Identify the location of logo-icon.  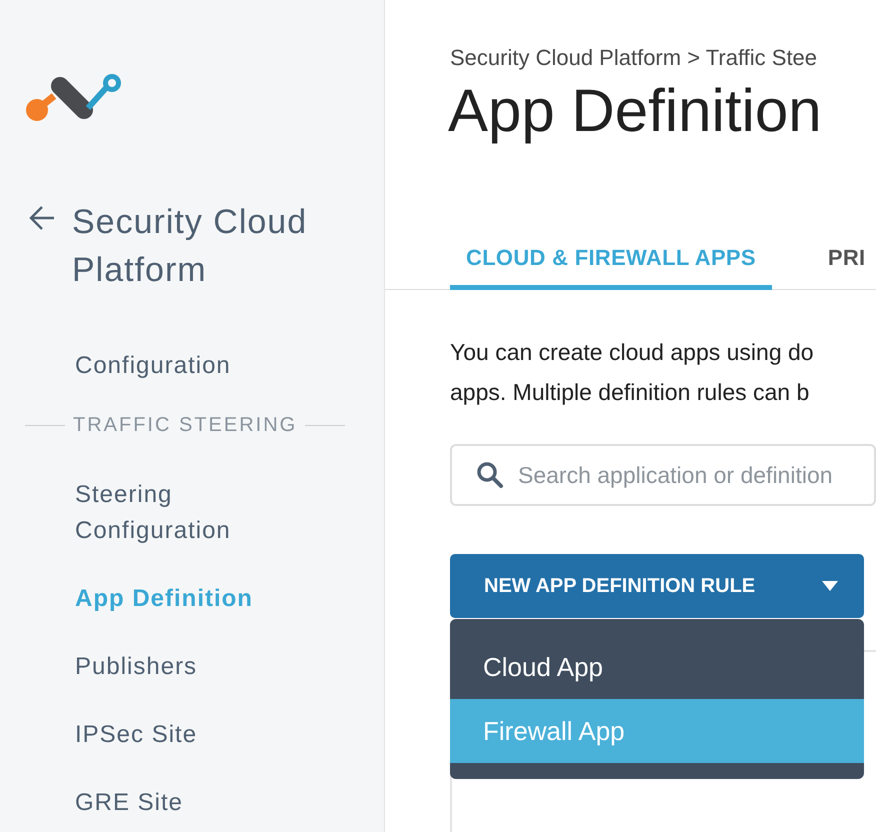
(75, 97).